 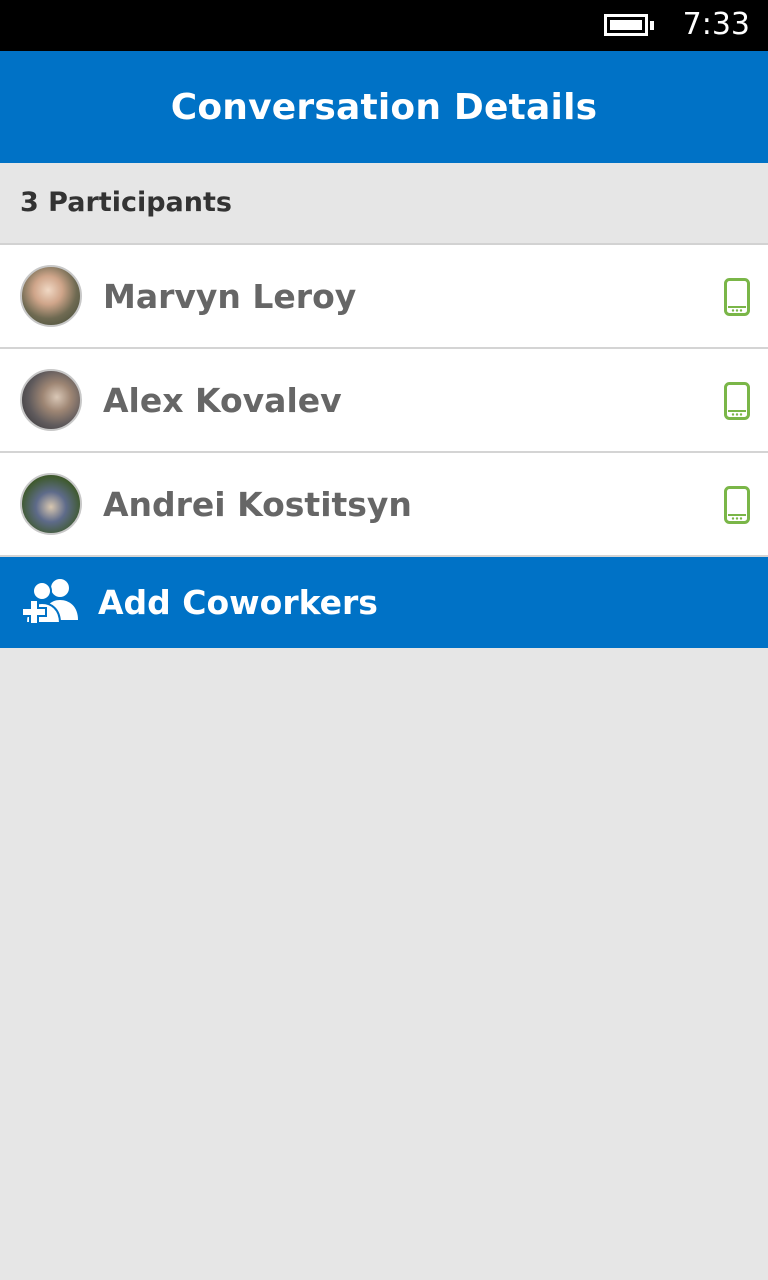 I want to click on app-header: Conversation Details, so click(x=384, y=107).